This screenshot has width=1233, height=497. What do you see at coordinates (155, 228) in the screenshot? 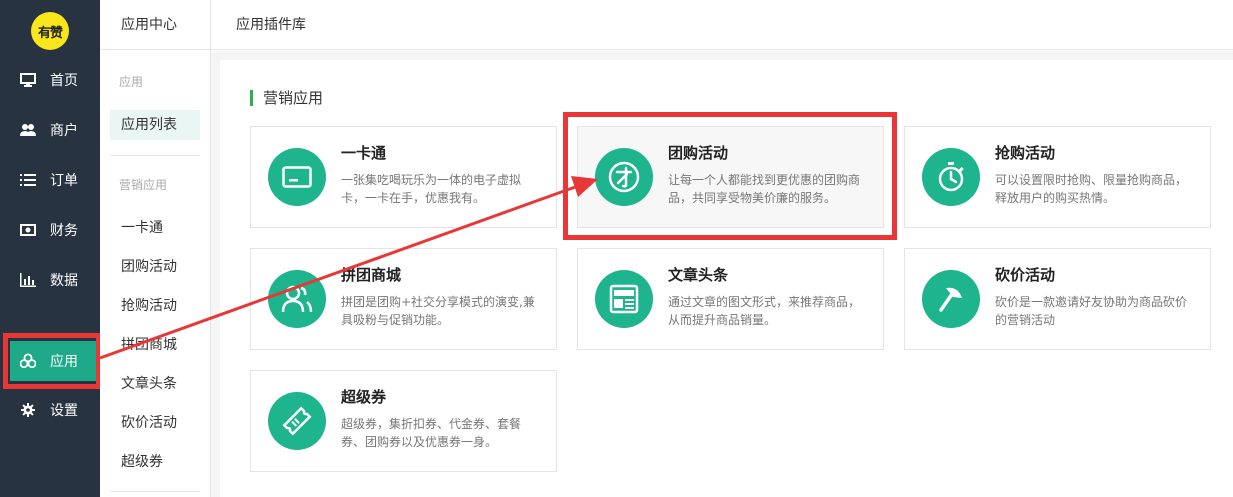
I see `sub-item-one-card: 一卡通` at bounding box center [155, 228].